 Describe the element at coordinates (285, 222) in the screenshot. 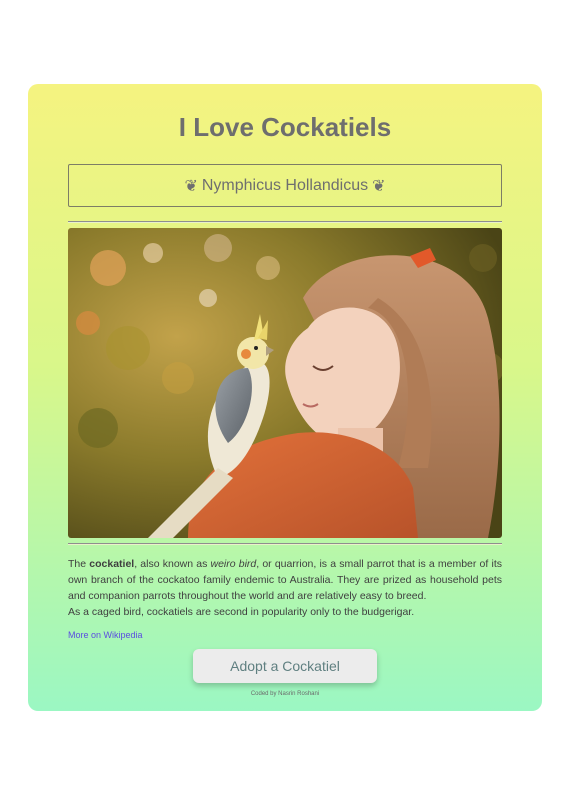

I see `top-divider` at that location.